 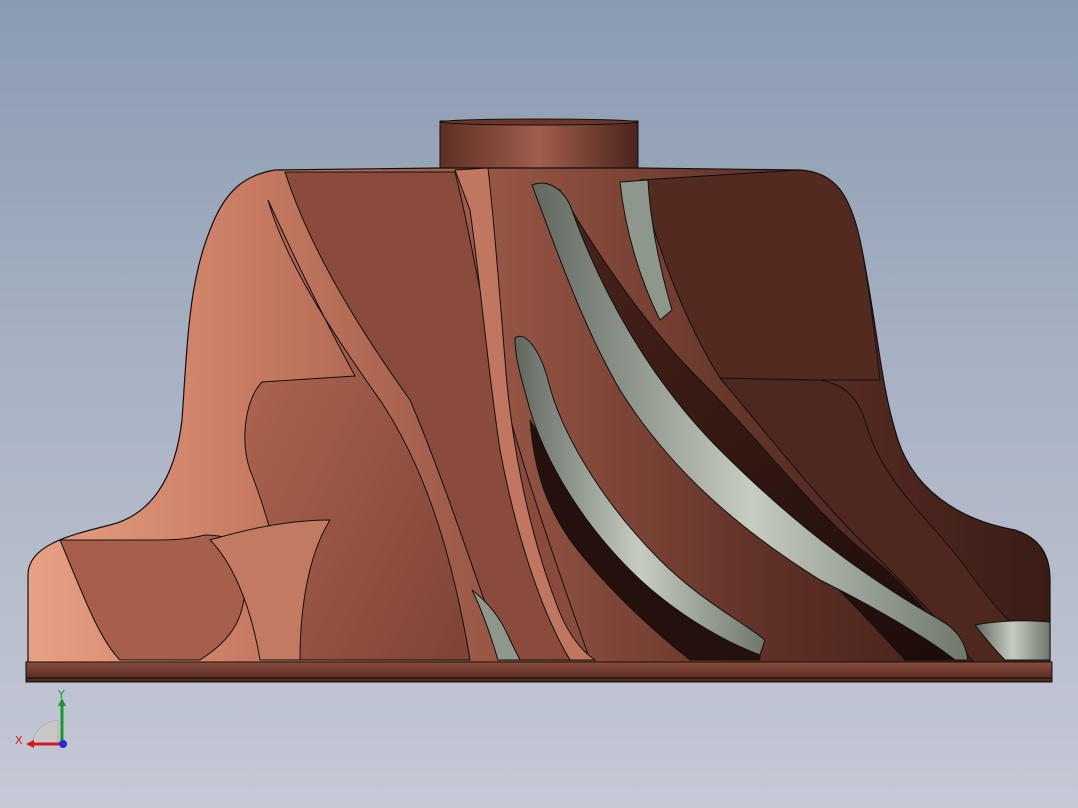 I want to click on base-ring, so click(x=539, y=672).